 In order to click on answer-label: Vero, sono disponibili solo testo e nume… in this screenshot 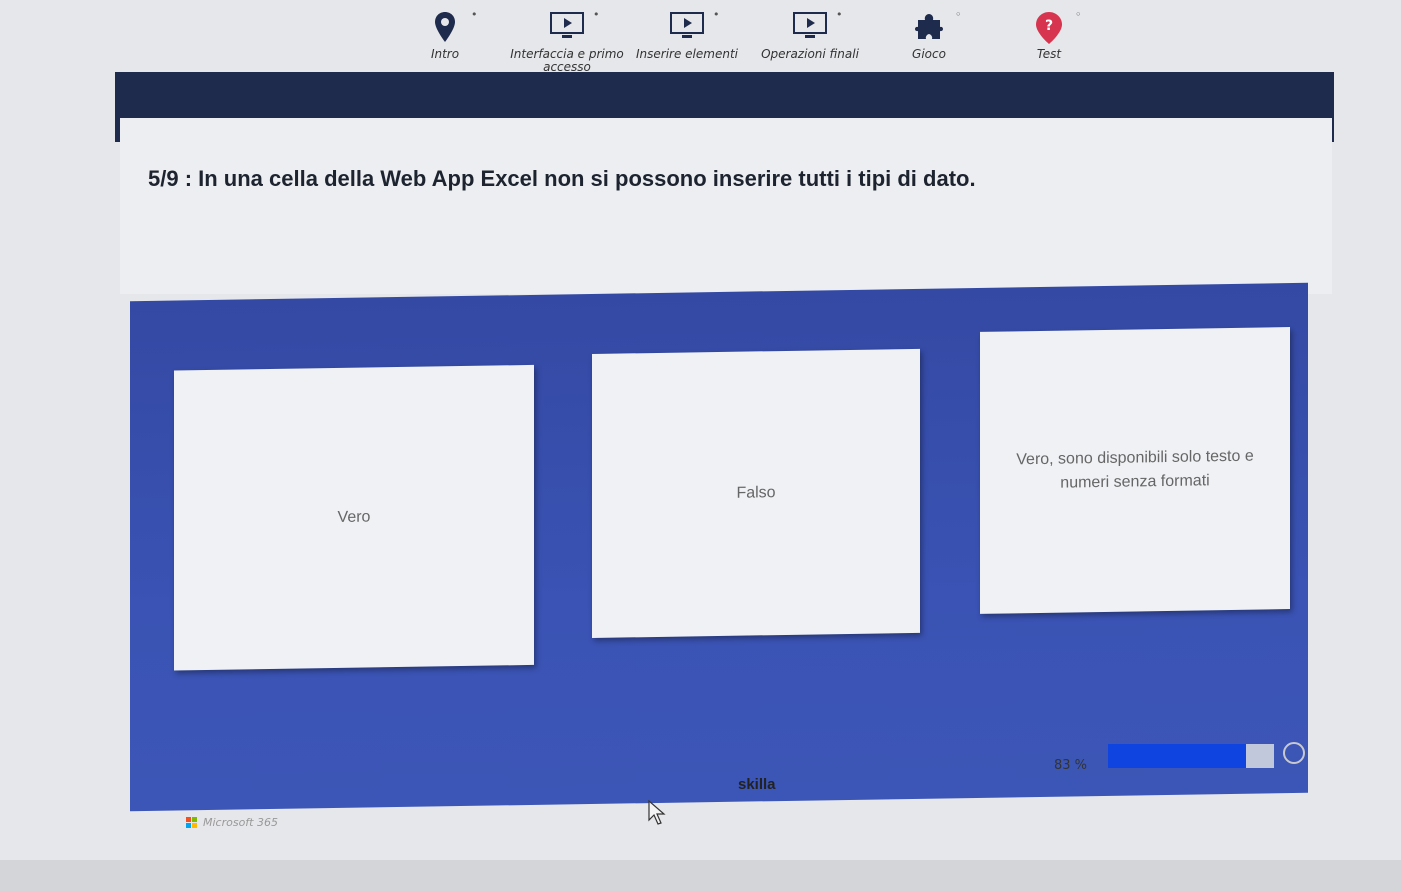, I will do `click(1135, 469)`.